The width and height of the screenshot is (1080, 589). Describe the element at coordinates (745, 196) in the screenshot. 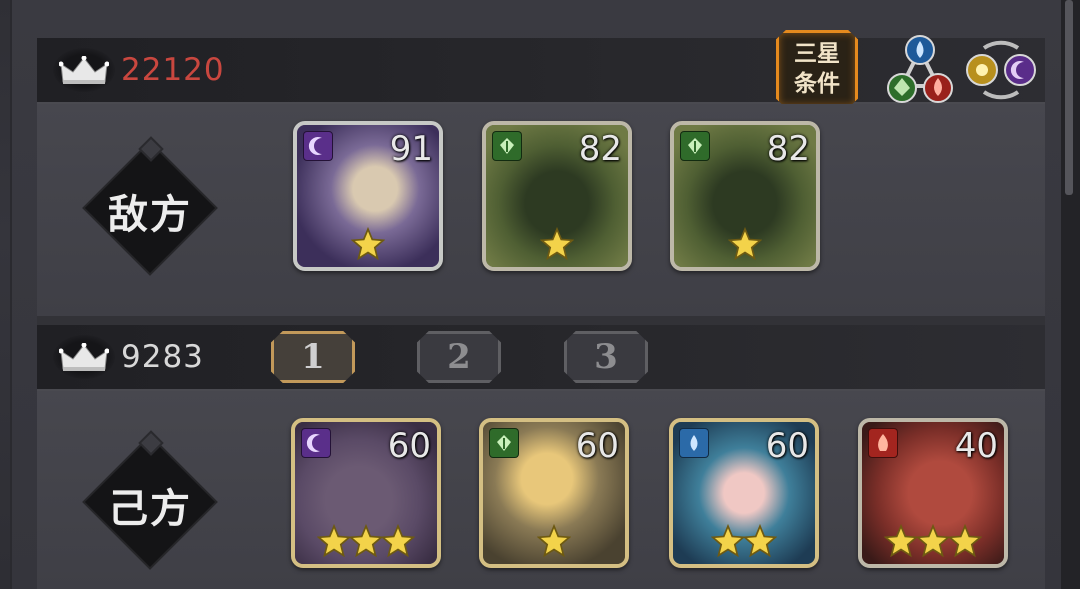

I see `enemy-hero-card-3: 82` at that location.